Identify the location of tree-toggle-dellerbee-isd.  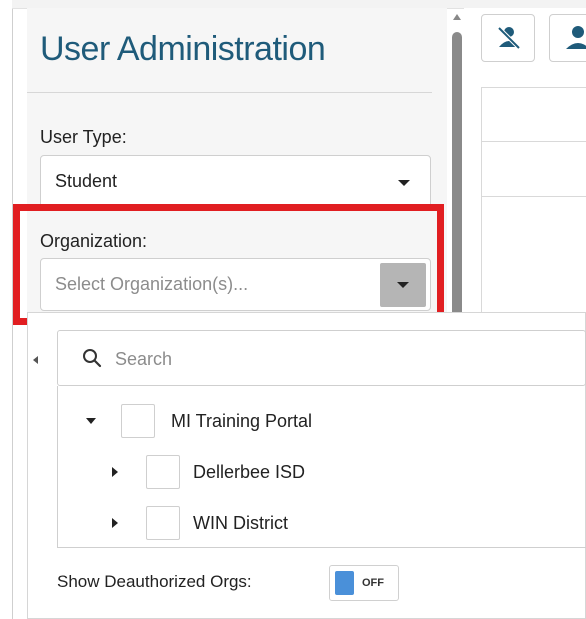
(115, 472).